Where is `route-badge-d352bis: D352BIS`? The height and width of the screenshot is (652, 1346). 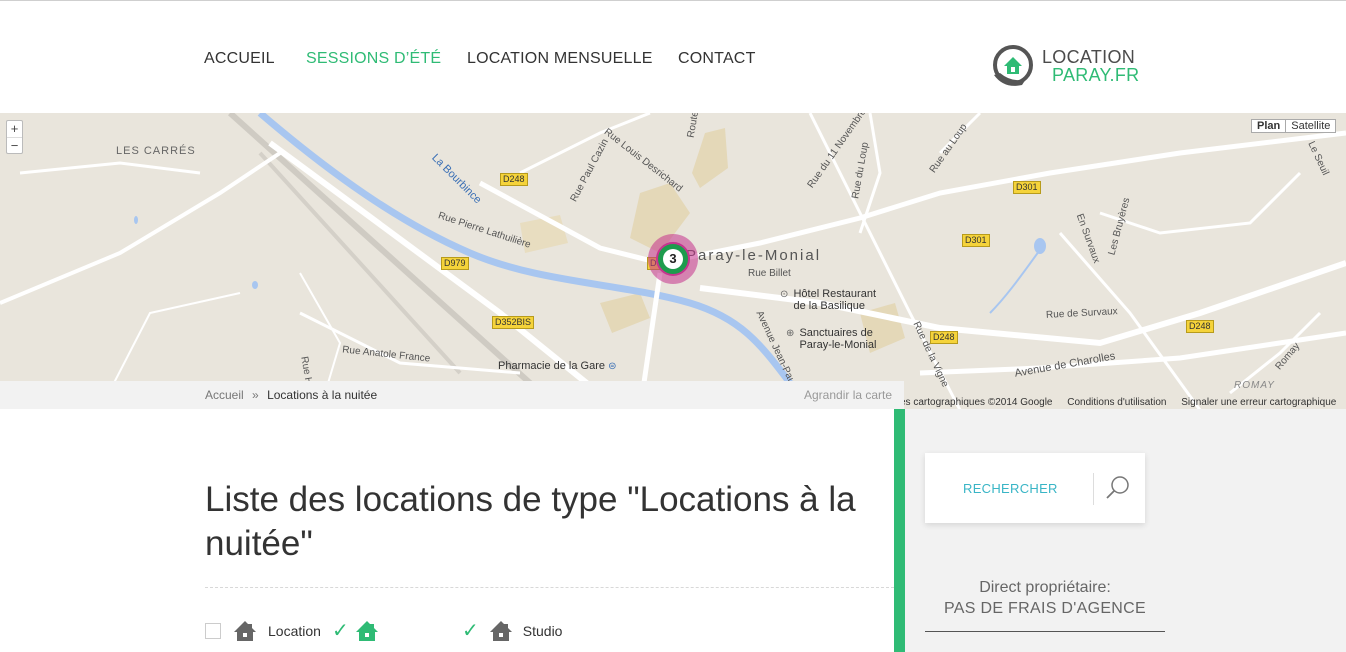
route-badge-d352bis: D352BIS is located at coordinates (513, 322).